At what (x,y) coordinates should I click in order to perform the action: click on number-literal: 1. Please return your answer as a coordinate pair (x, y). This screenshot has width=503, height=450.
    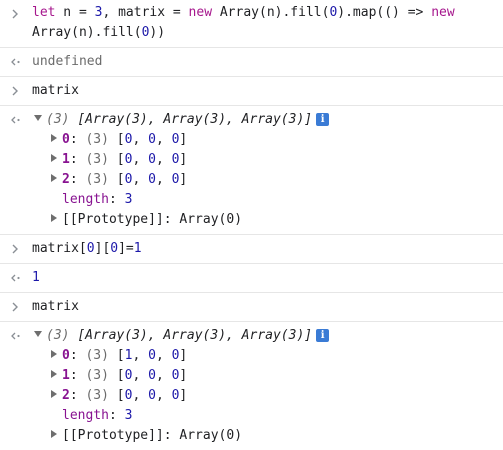
    Looking at the image, I should click on (137, 248).